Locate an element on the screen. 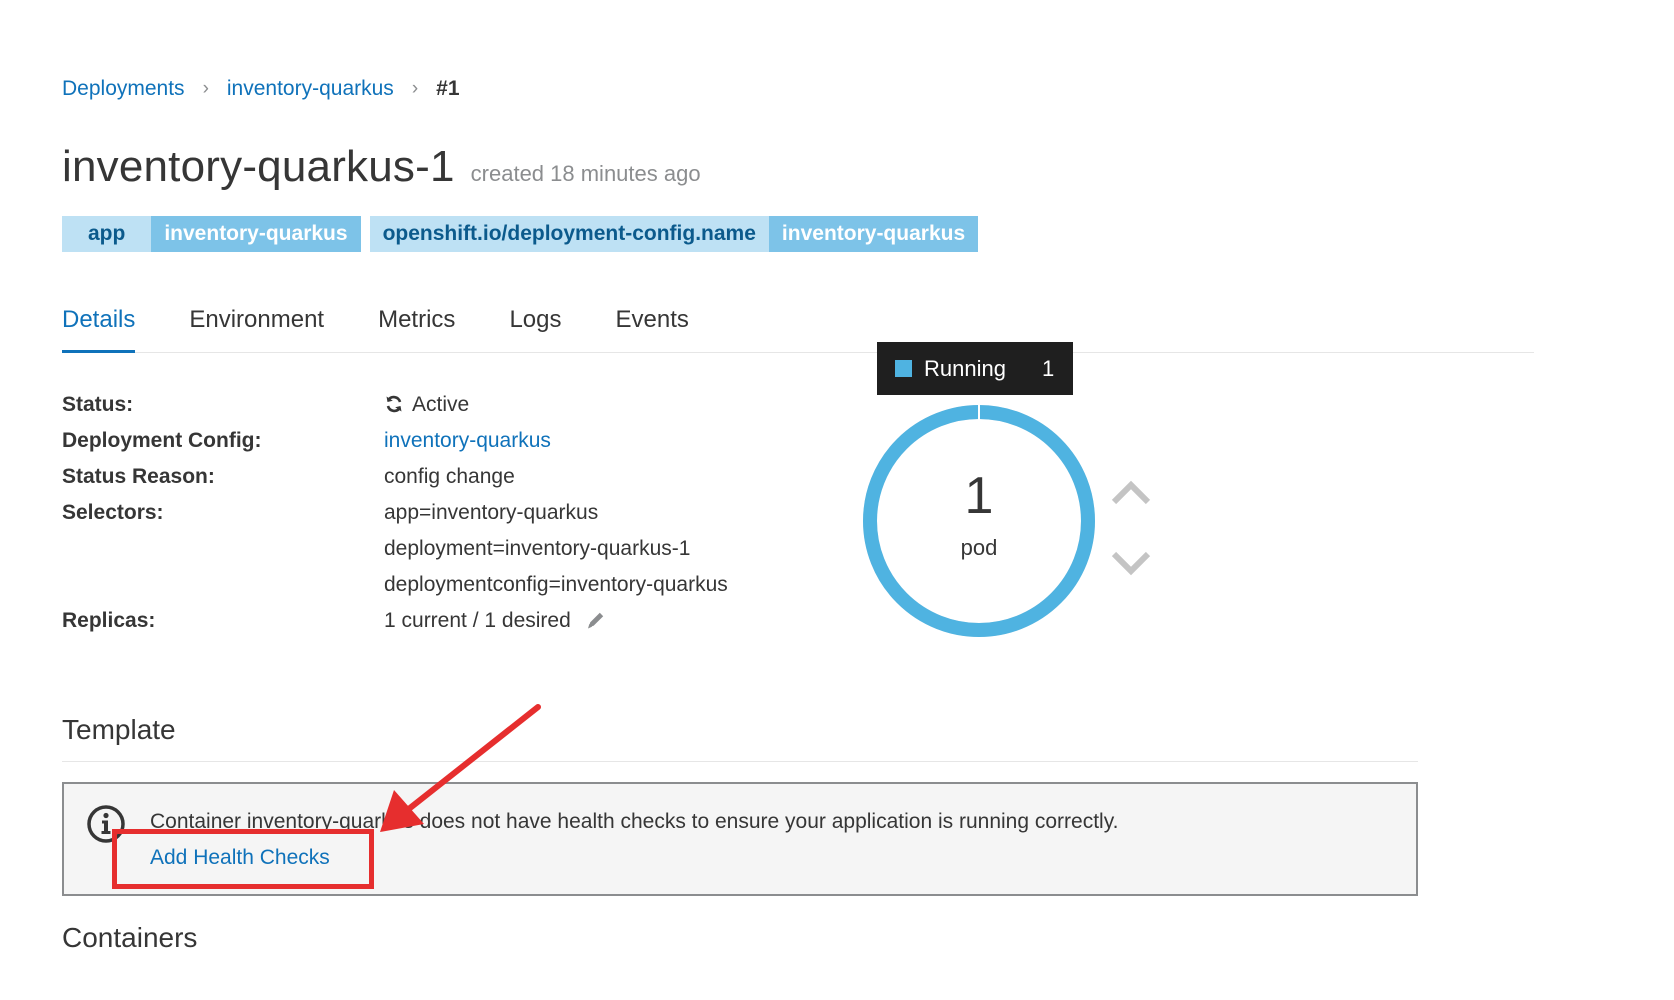  section-divider is located at coordinates (740, 761).